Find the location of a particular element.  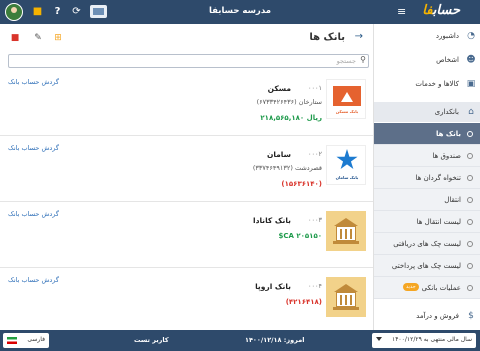

bank-icon: ⌂ is located at coordinates (471, 112).